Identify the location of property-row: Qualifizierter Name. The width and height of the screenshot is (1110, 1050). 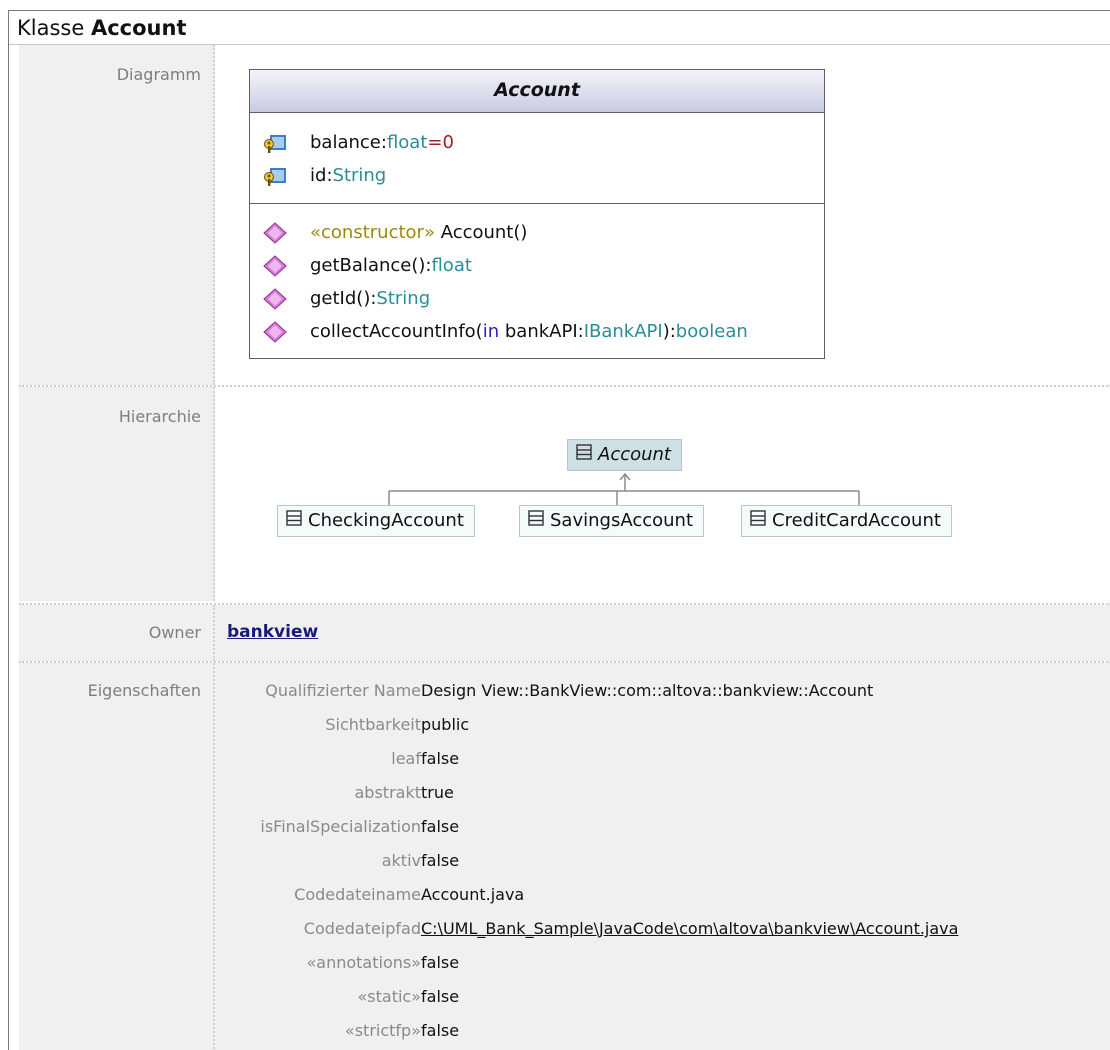
(318, 691).